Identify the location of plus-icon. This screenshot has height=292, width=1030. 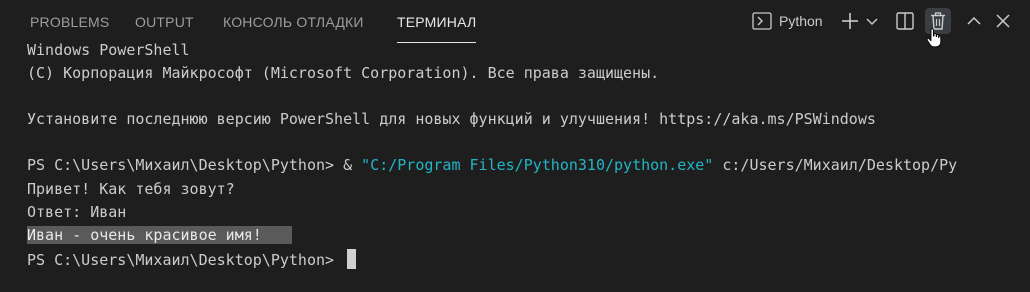
(850, 21).